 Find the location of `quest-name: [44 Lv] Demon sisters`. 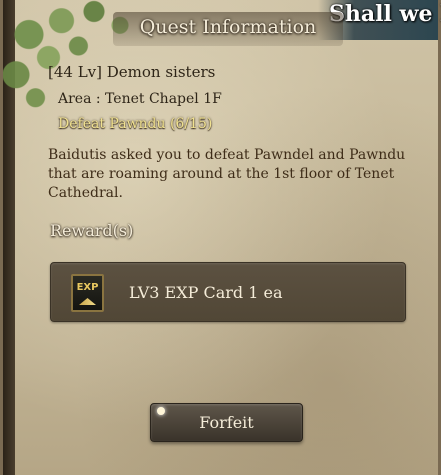

quest-name: [44 Lv] Demon sisters is located at coordinates (132, 72).